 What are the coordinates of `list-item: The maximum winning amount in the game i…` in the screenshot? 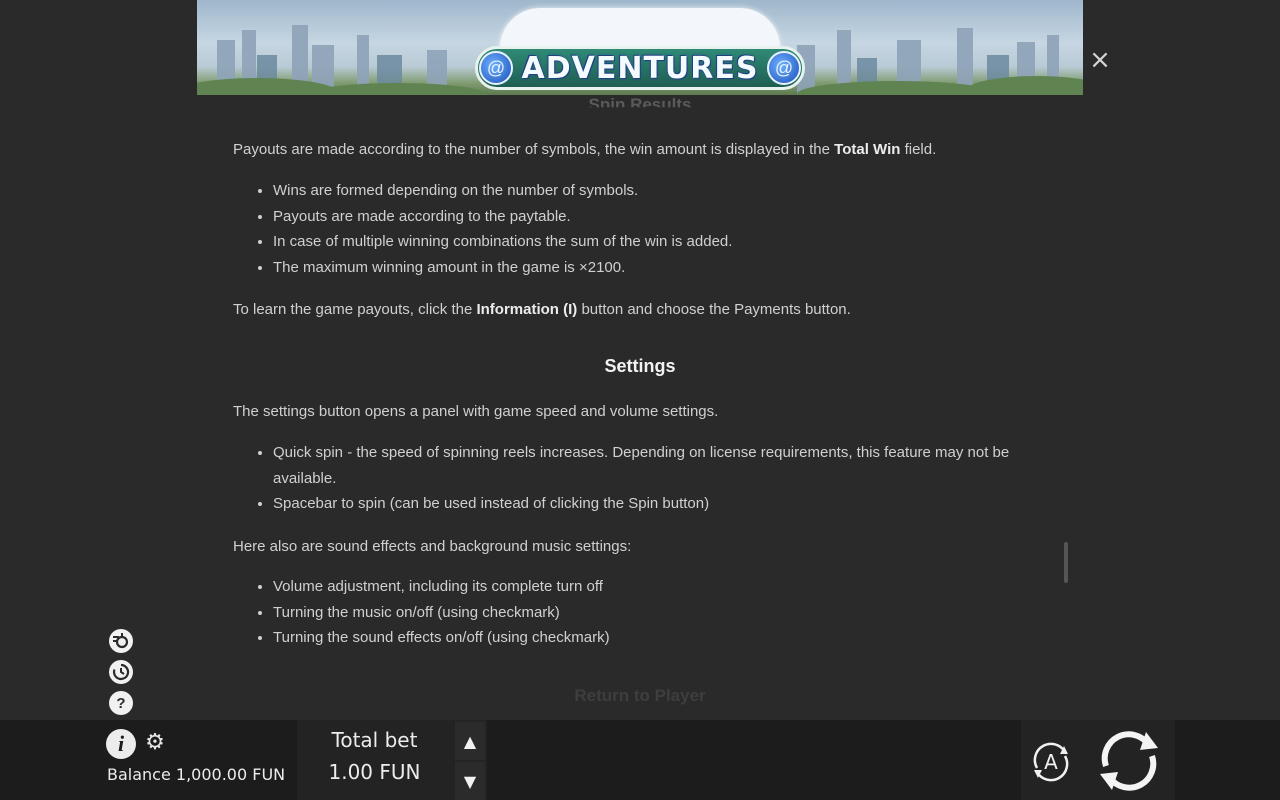 It's located at (663, 268).